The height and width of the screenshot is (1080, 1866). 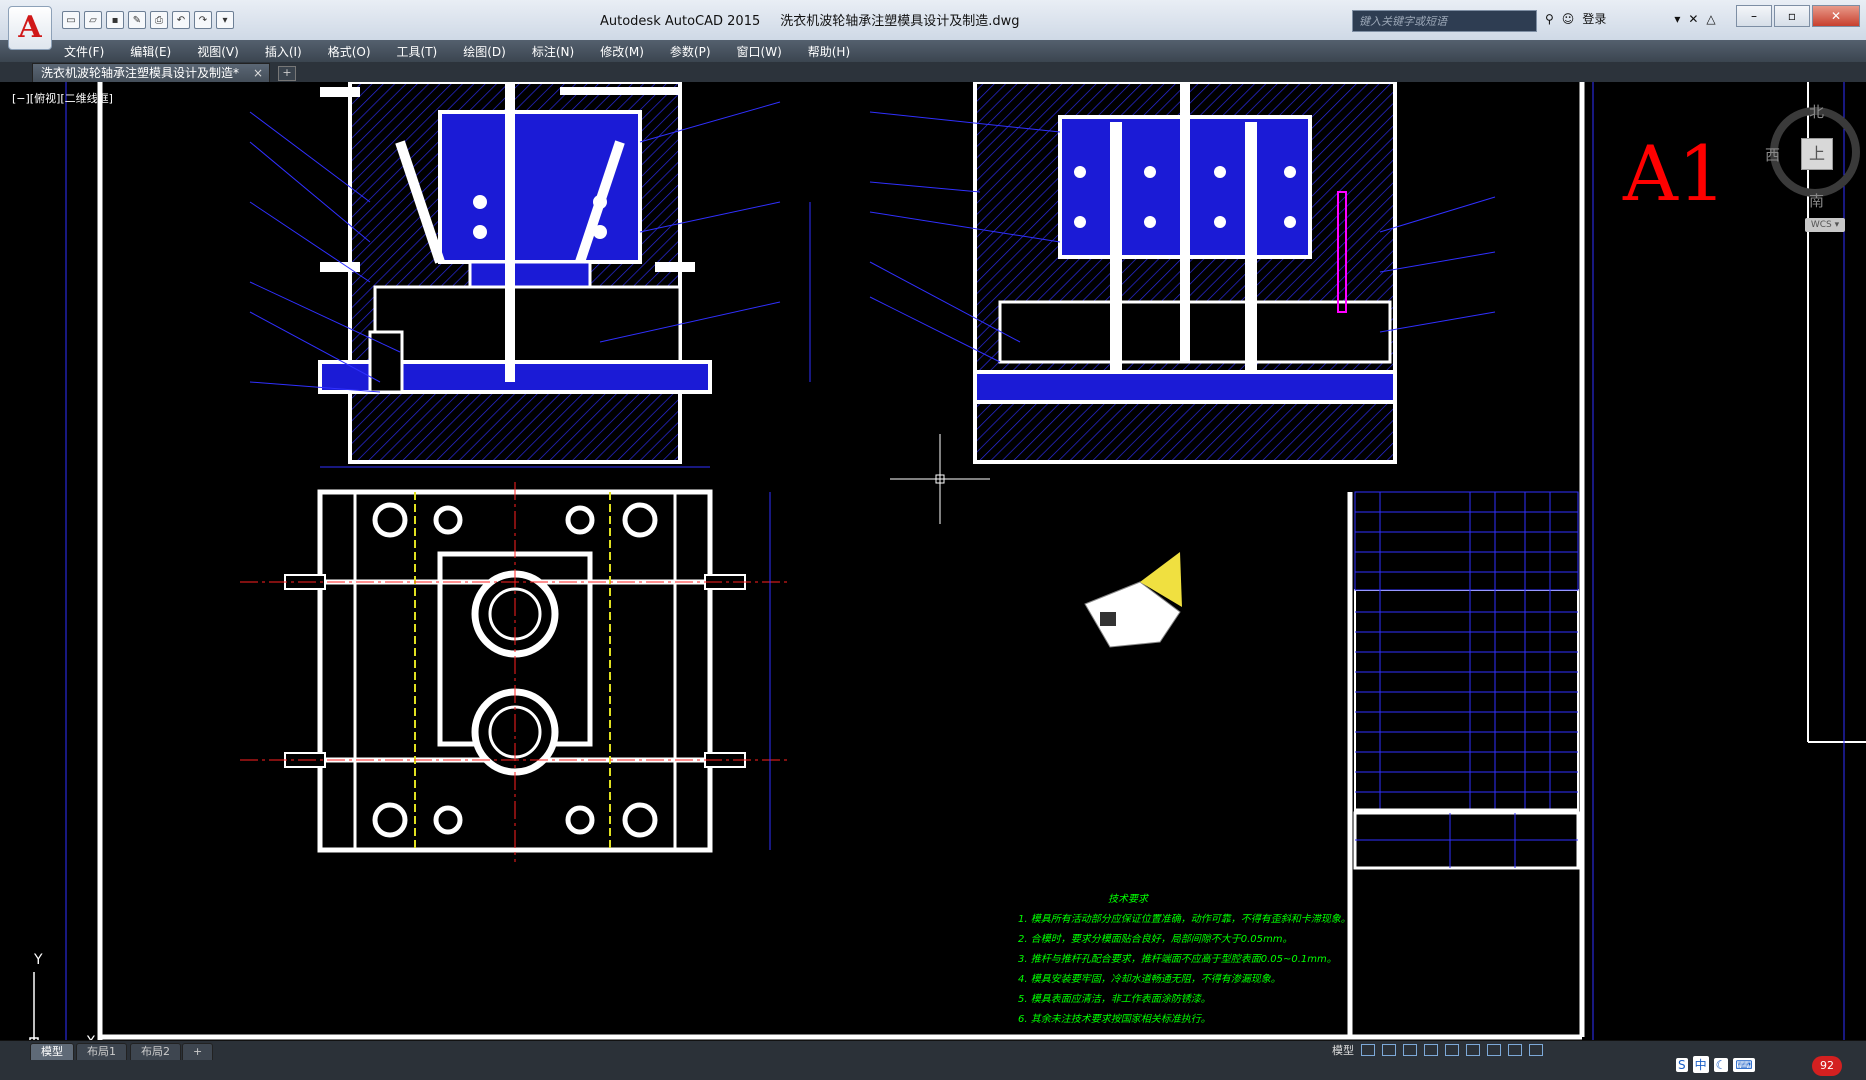 What do you see at coordinates (530, 273) in the screenshot?
I see `section-view-left` at bounding box center [530, 273].